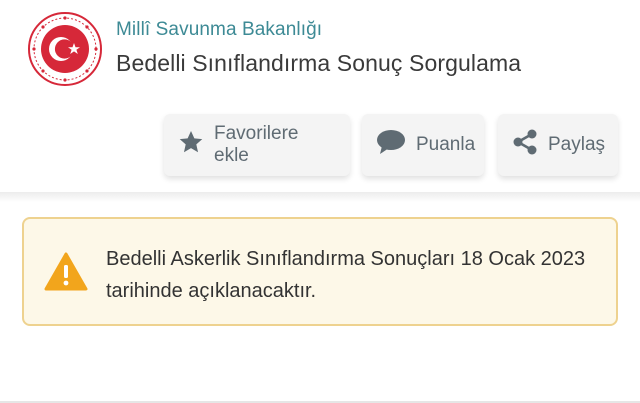  What do you see at coordinates (66, 274) in the screenshot?
I see `warning-icon` at bounding box center [66, 274].